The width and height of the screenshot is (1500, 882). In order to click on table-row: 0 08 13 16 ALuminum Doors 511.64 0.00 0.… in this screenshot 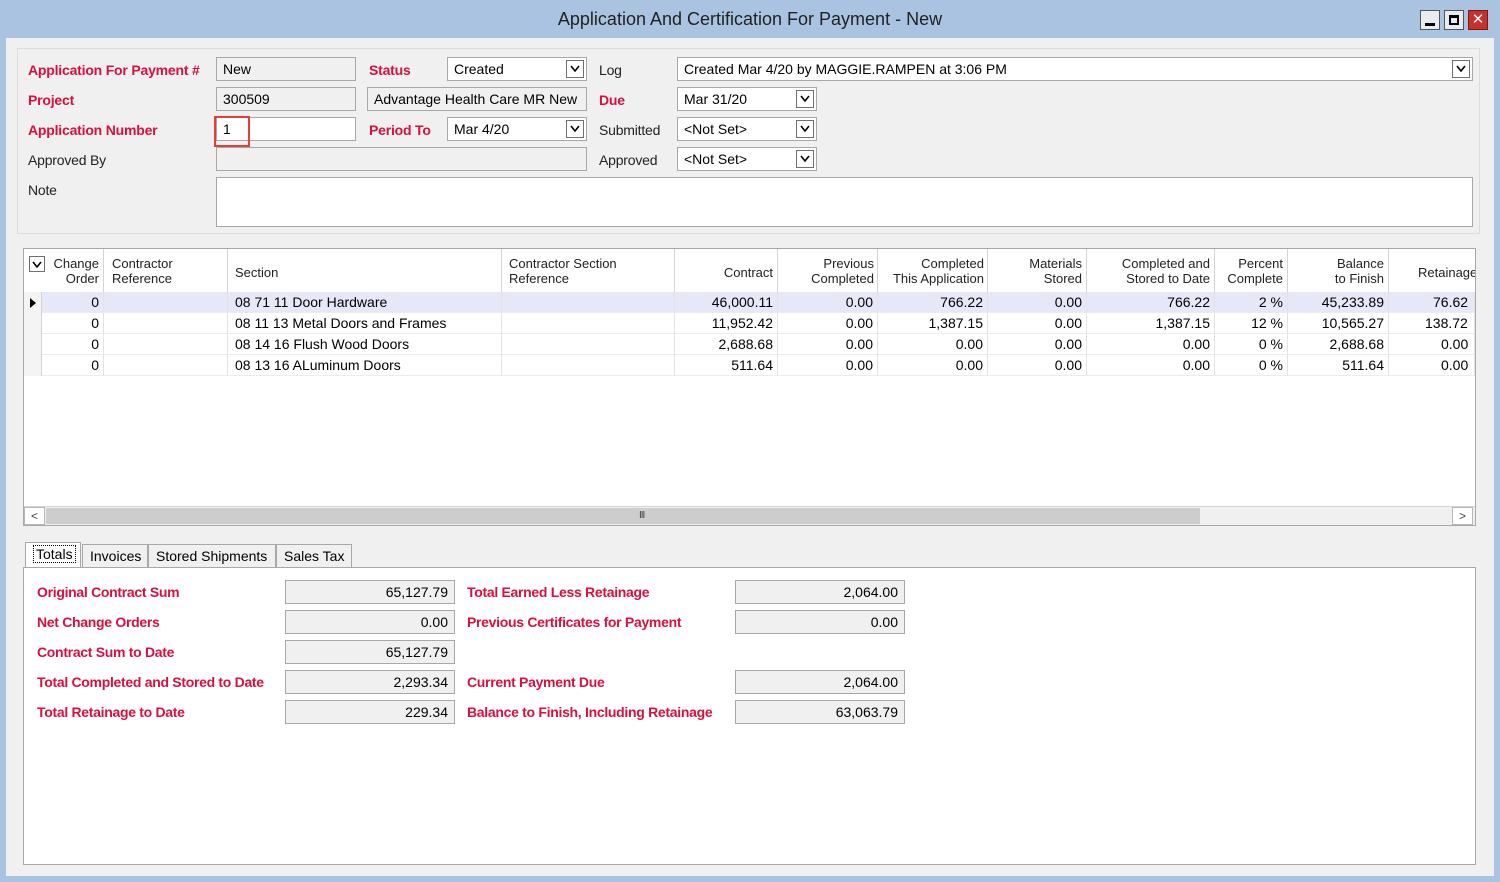, I will do `click(749, 365)`.